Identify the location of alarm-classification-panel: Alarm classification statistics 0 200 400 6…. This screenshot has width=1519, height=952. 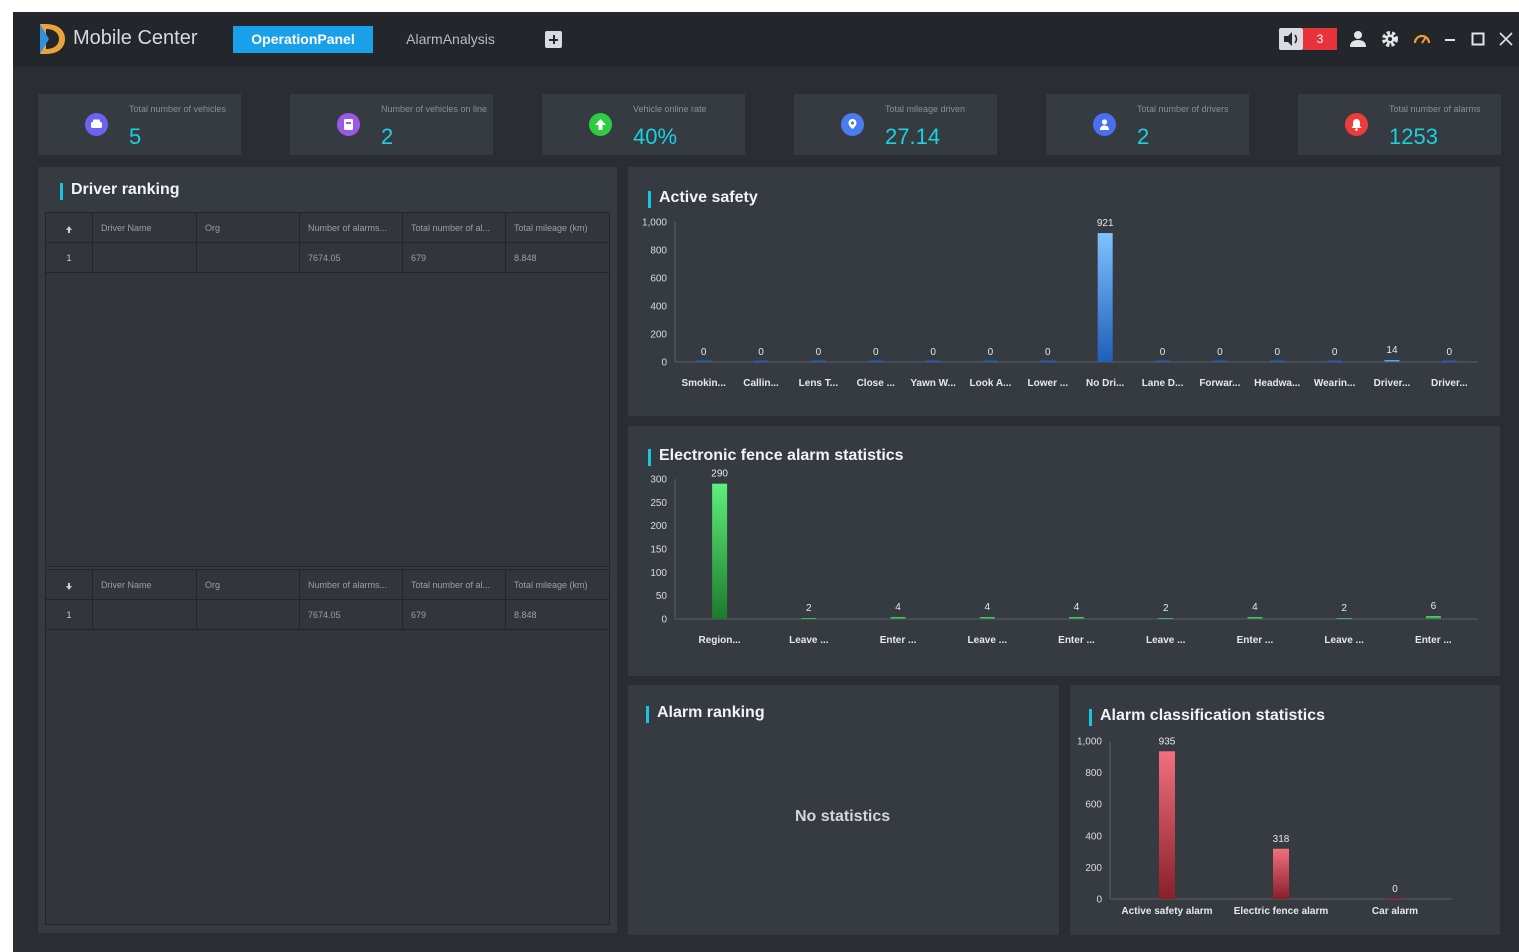
(1285, 810).